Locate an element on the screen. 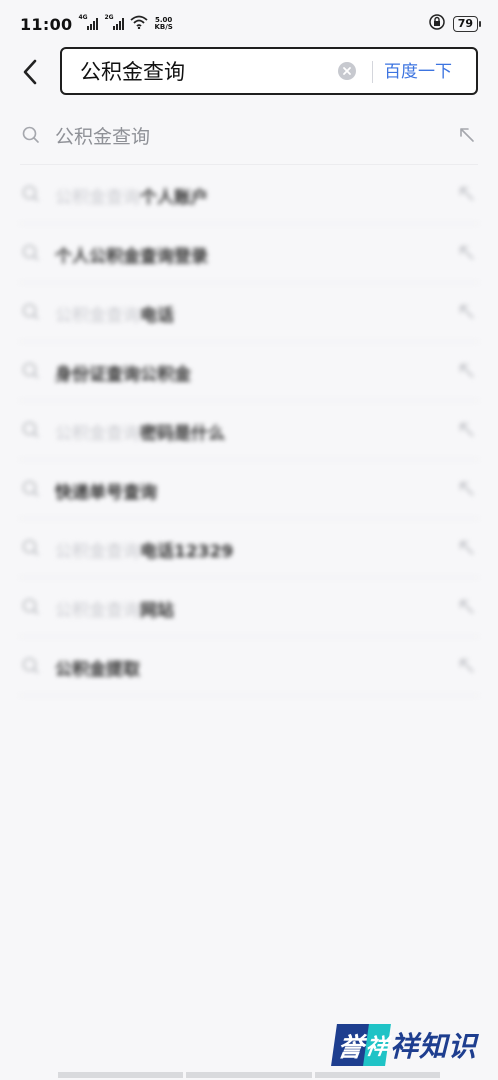 The width and height of the screenshot is (498, 1080). suggestion-text: 公积金提取 is located at coordinates (97, 667).